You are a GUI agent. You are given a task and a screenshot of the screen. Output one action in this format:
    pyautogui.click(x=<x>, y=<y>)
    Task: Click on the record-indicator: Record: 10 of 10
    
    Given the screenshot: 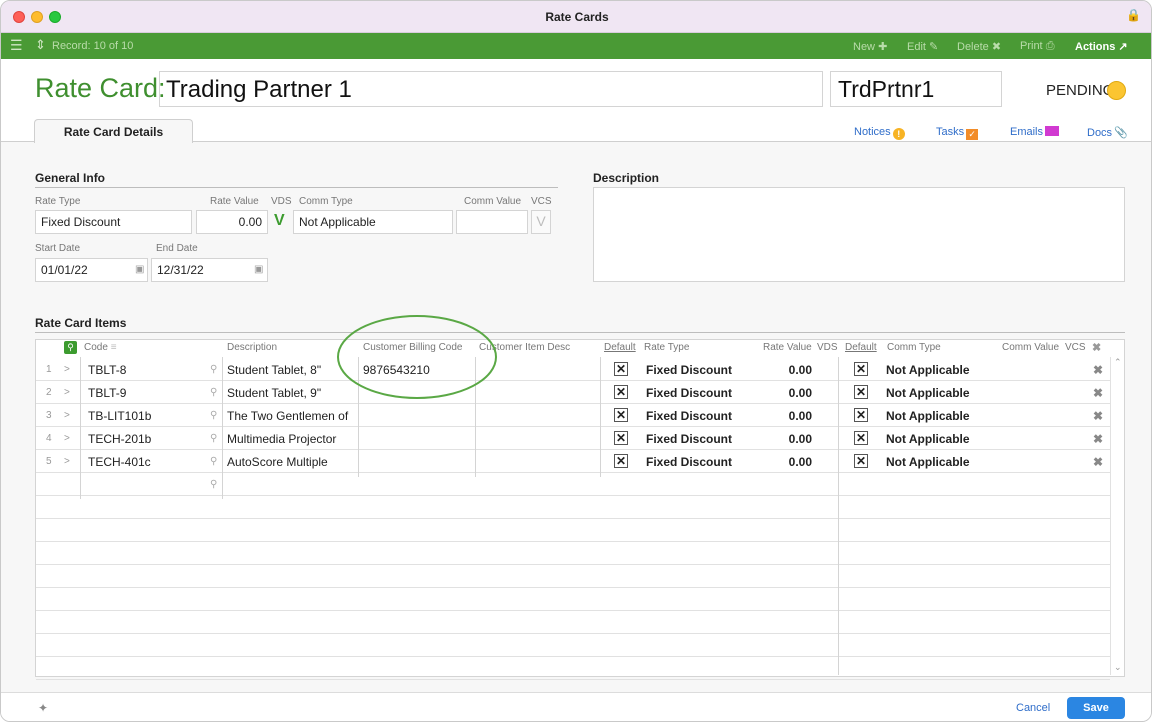 What is the action you would take?
    pyautogui.click(x=93, y=46)
    